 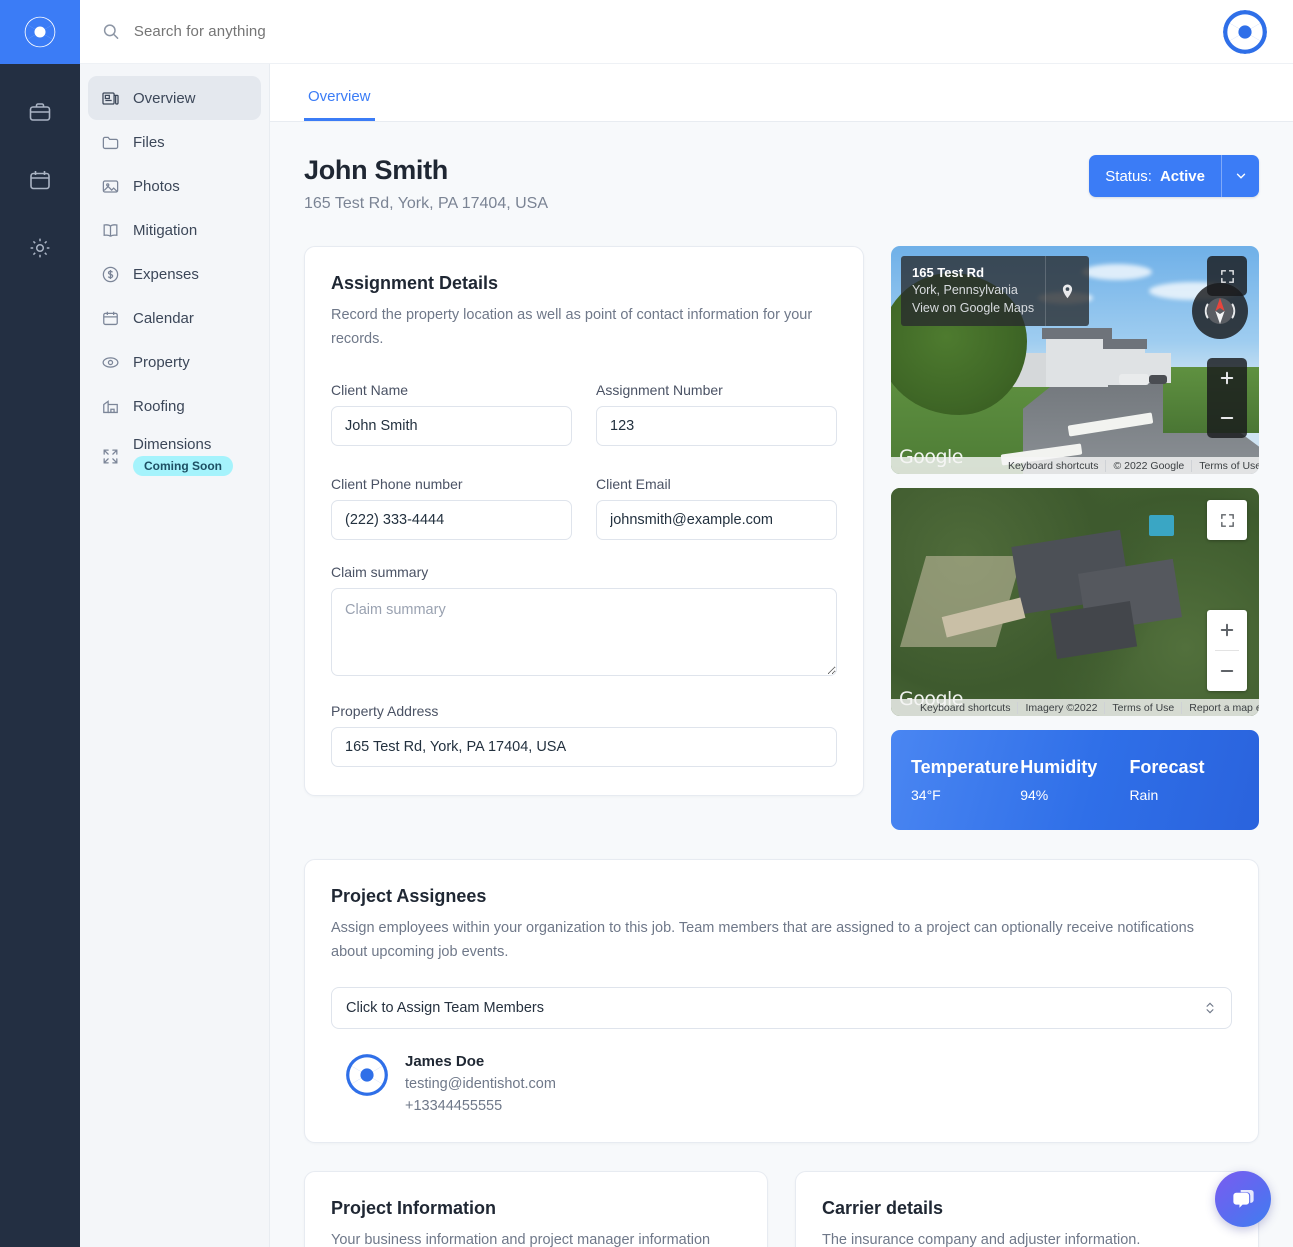 What do you see at coordinates (883, 1207) in the screenshot?
I see `card-title: Carrier details` at bounding box center [883, 1207].